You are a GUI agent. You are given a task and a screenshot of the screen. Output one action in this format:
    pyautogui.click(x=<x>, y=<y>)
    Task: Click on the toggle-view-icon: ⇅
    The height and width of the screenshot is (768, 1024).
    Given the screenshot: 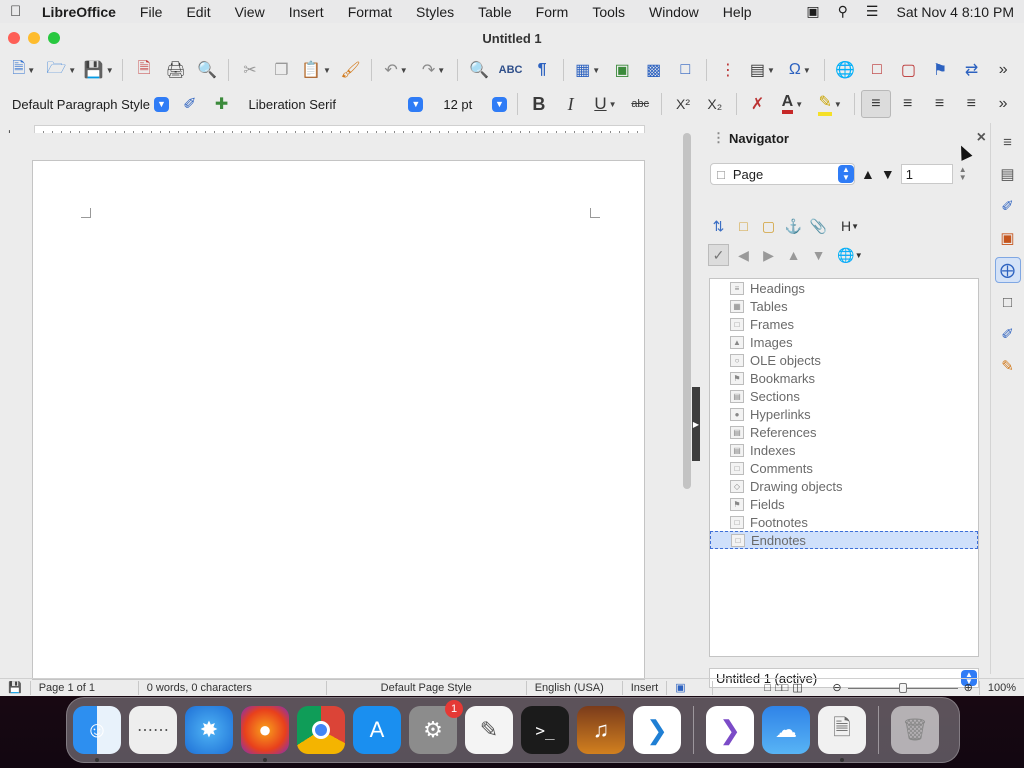 What is the action you would take?
    pyautogui.click(x=718, y=226)
    